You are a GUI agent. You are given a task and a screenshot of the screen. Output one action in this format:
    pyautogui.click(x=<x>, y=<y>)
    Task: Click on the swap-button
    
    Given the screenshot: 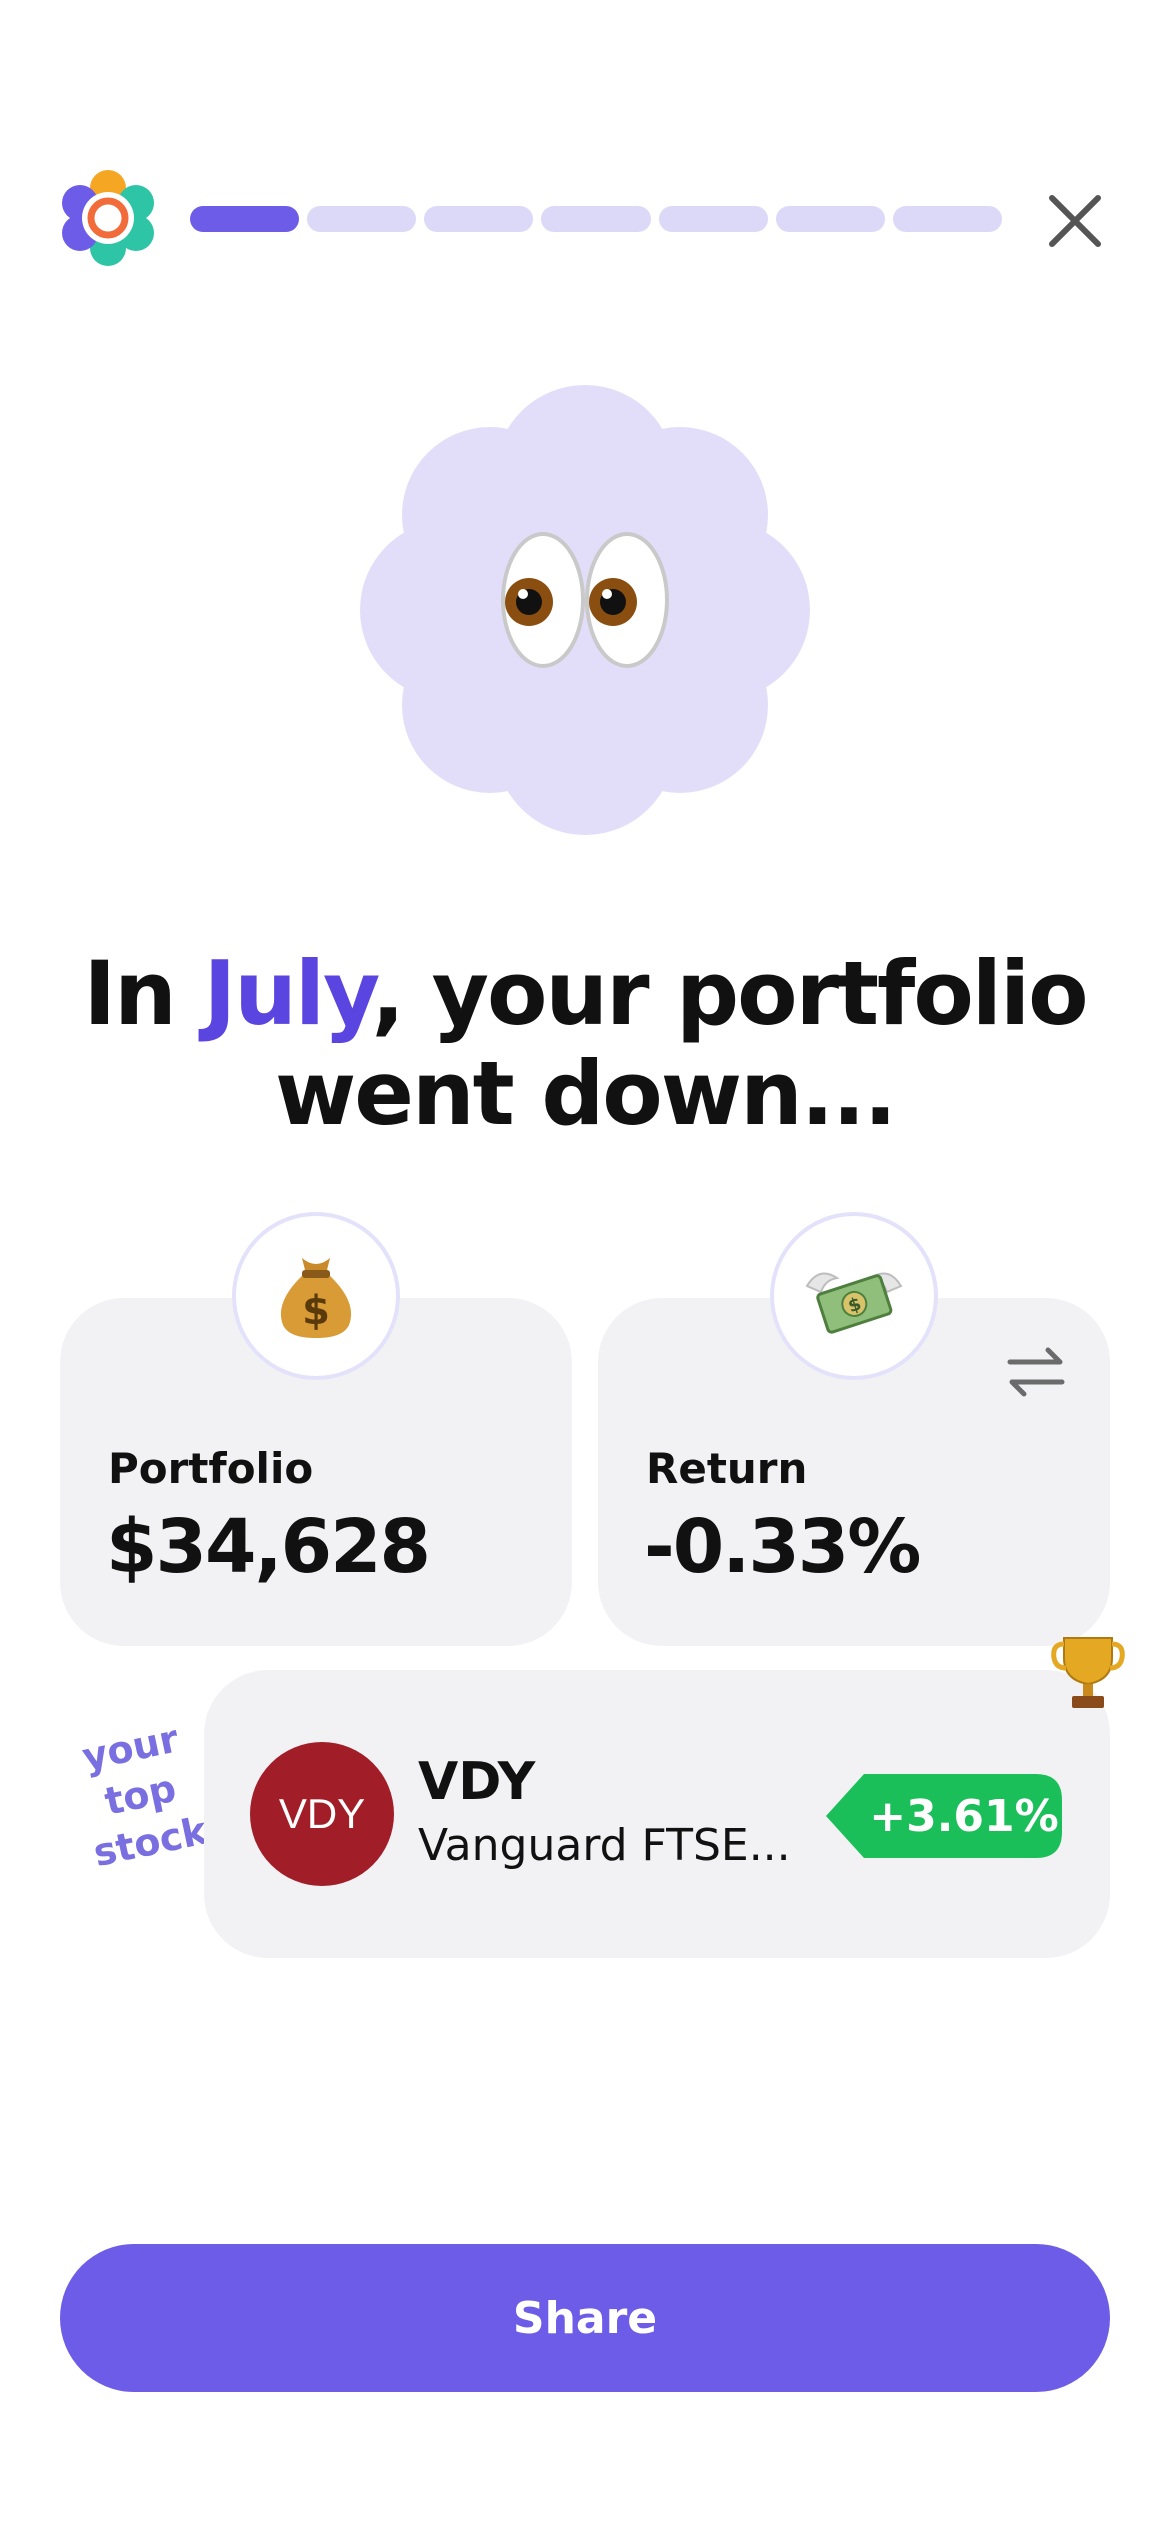 What is the action you would take?
    pyautogui.click(x=1036, y=1372)
    